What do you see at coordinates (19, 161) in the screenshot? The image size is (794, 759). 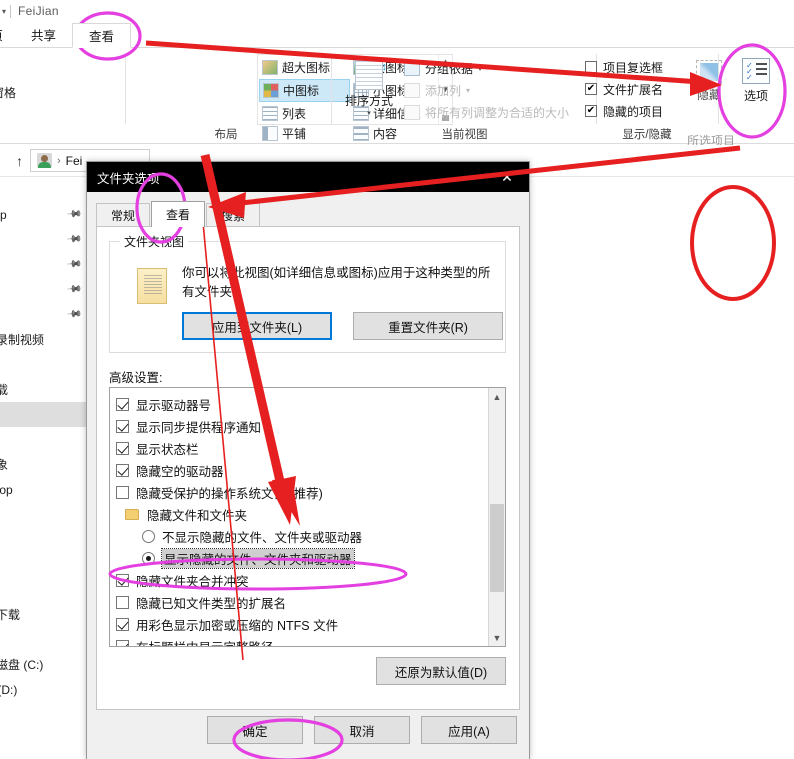 I see `navigate-up-icon: ↑` at bounding box center [19, 161].